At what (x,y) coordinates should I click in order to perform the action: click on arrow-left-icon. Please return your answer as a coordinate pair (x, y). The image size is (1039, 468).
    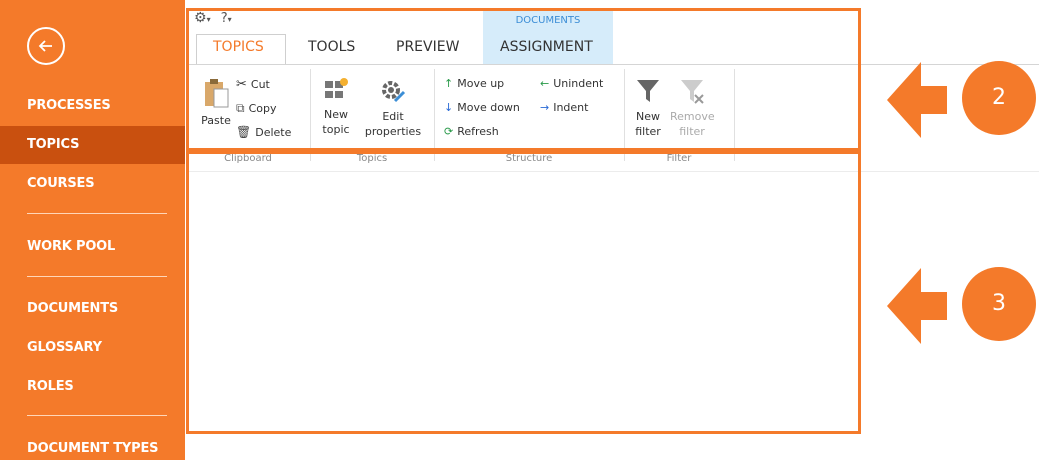
    Looking at the image, I should click on (45, 46).